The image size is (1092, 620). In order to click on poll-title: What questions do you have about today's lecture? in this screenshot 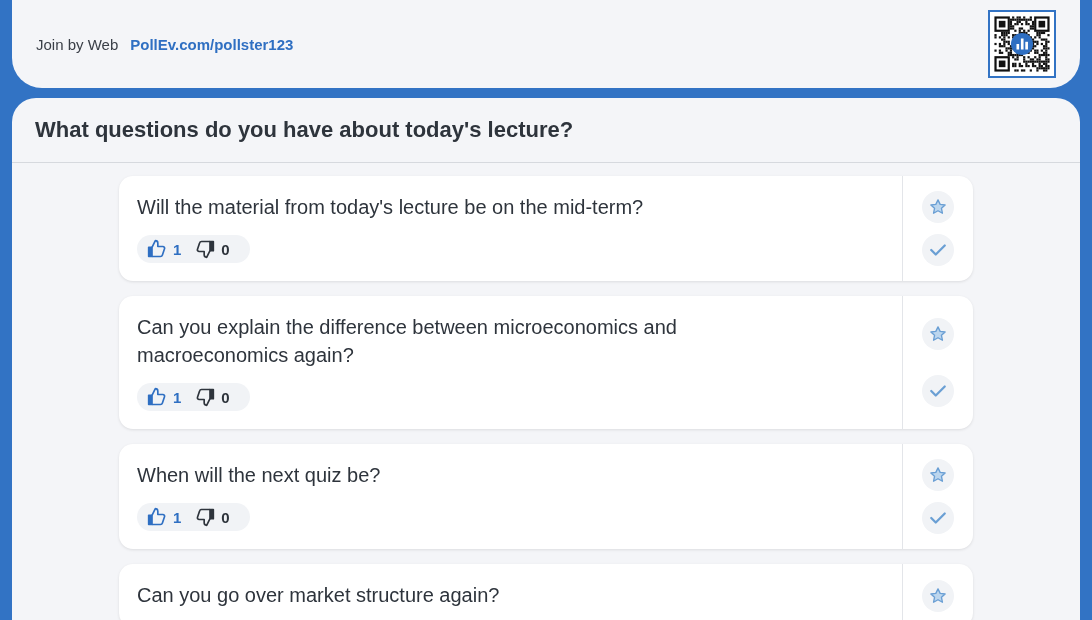, I will do `click(546, 130)`.